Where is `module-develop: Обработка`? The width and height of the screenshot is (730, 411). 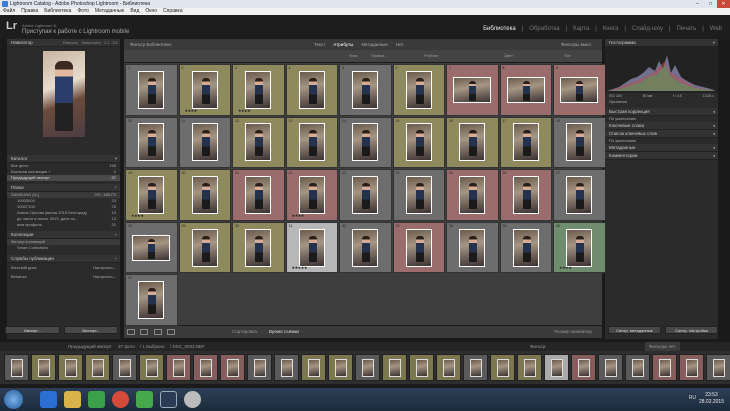 module-develop: Обработка is located at coordinates (544, 29).